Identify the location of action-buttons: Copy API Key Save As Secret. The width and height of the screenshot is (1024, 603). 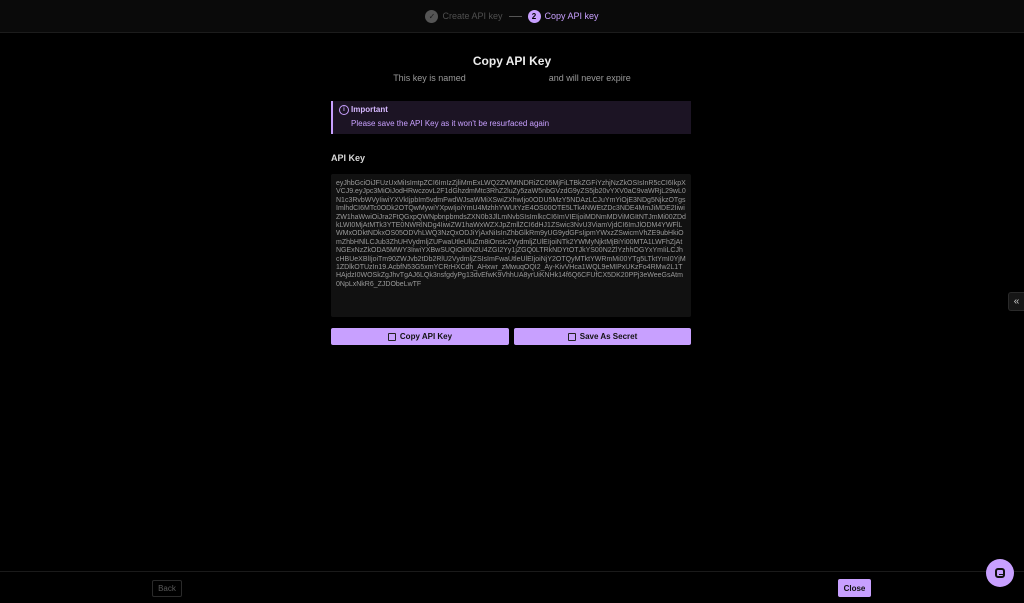
(511, 336).